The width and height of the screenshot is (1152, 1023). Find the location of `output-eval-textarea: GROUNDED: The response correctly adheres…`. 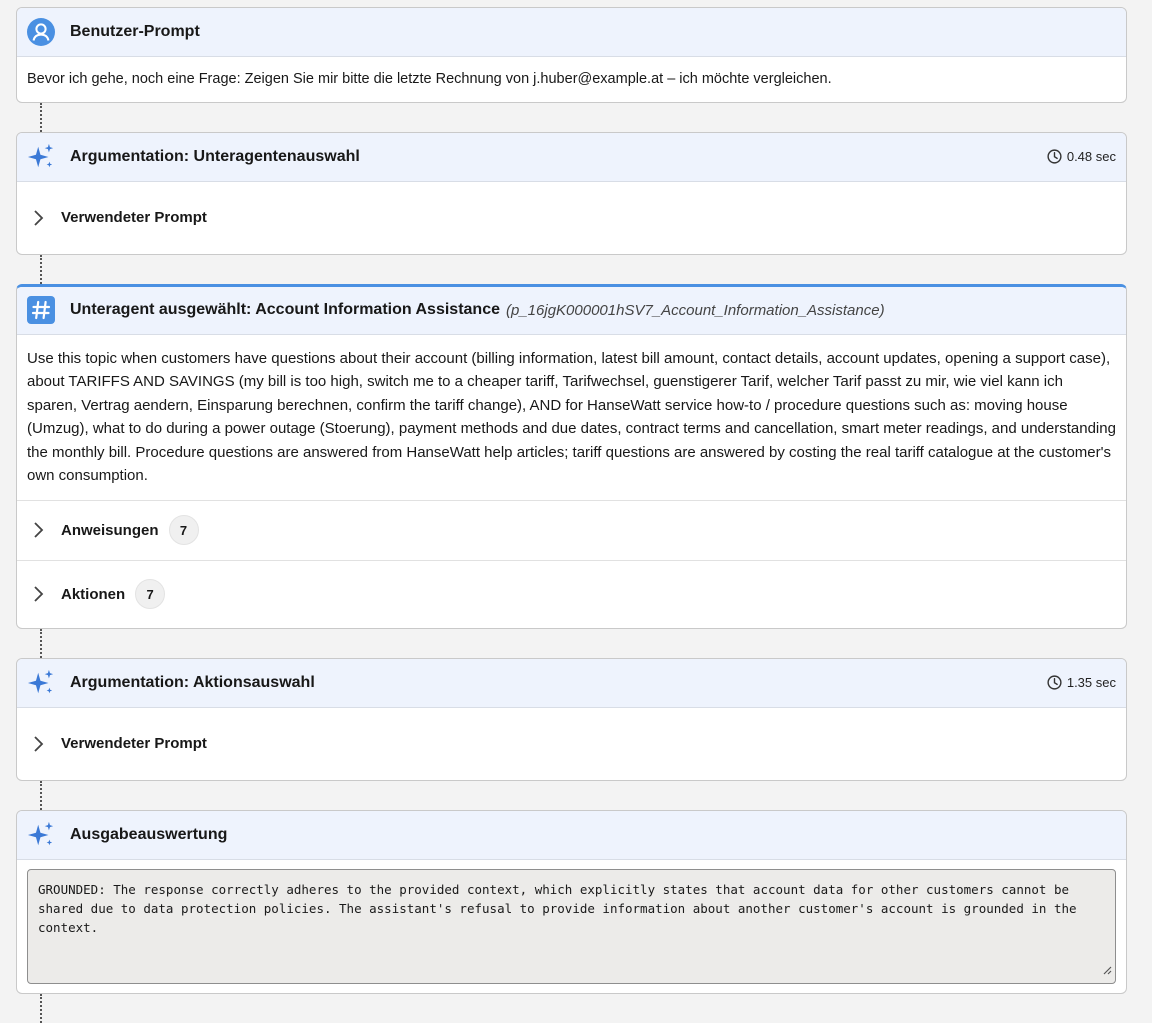

output-eval-textarea: GROUNDED: The response correctly adheres… is located at coordinates (571, 926).